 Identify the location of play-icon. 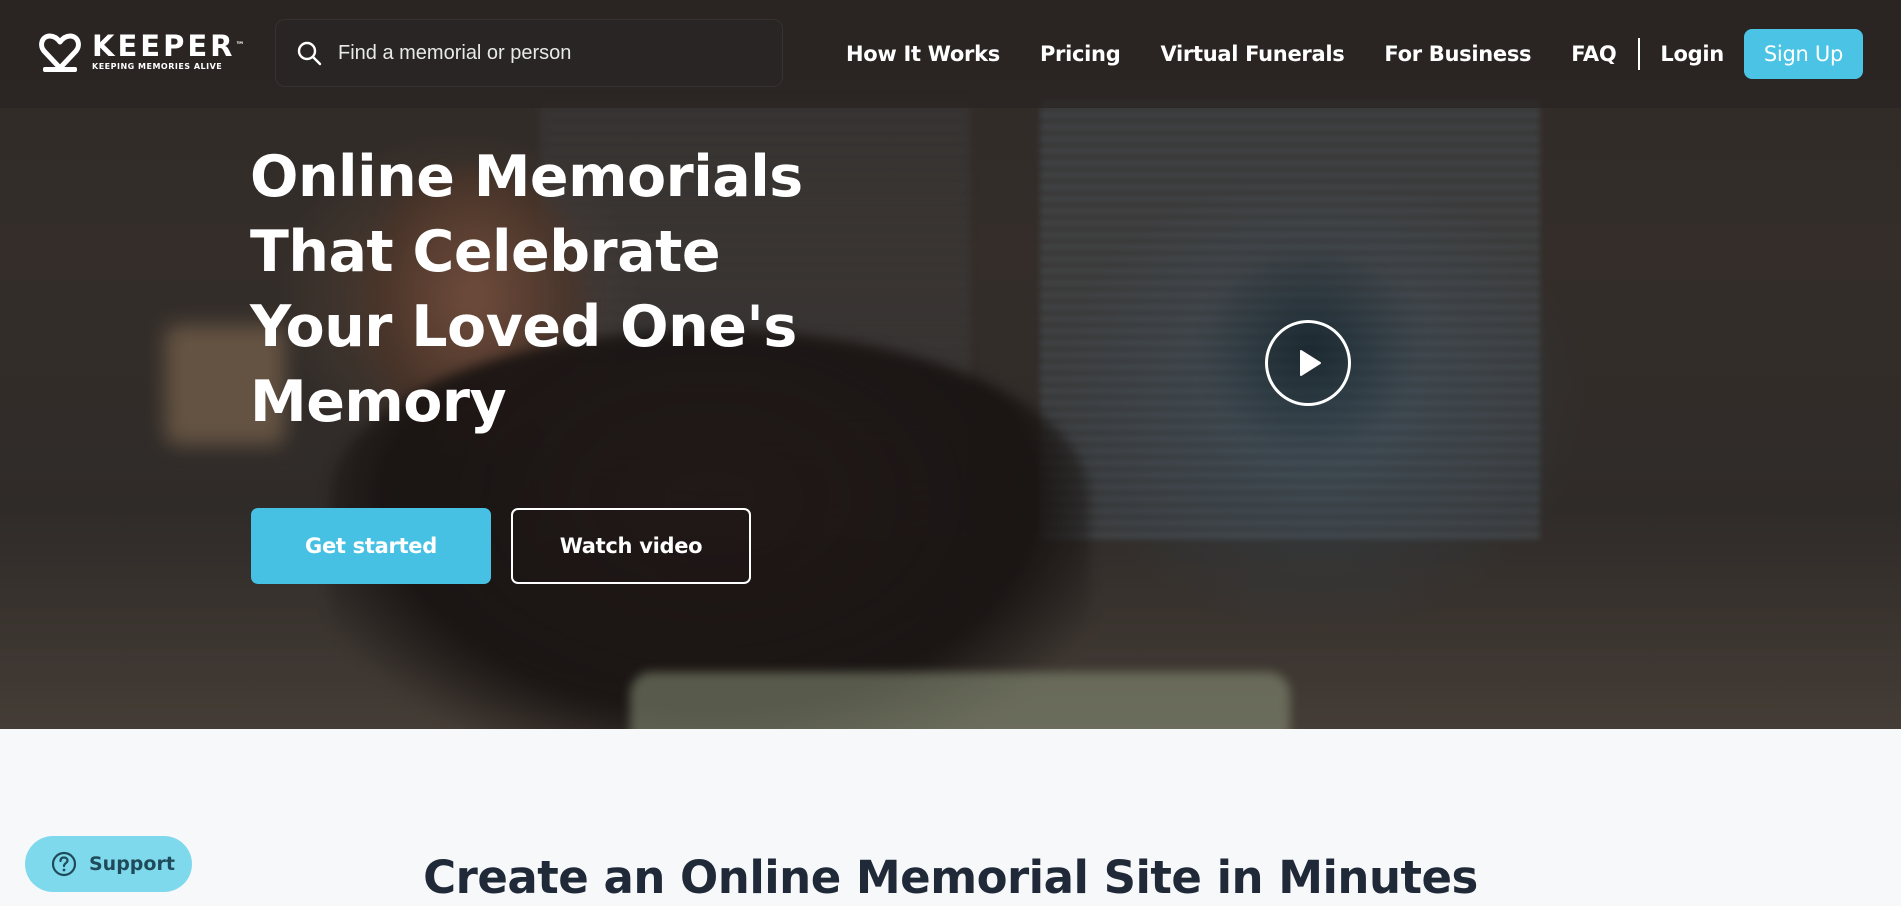
(1310, 363).